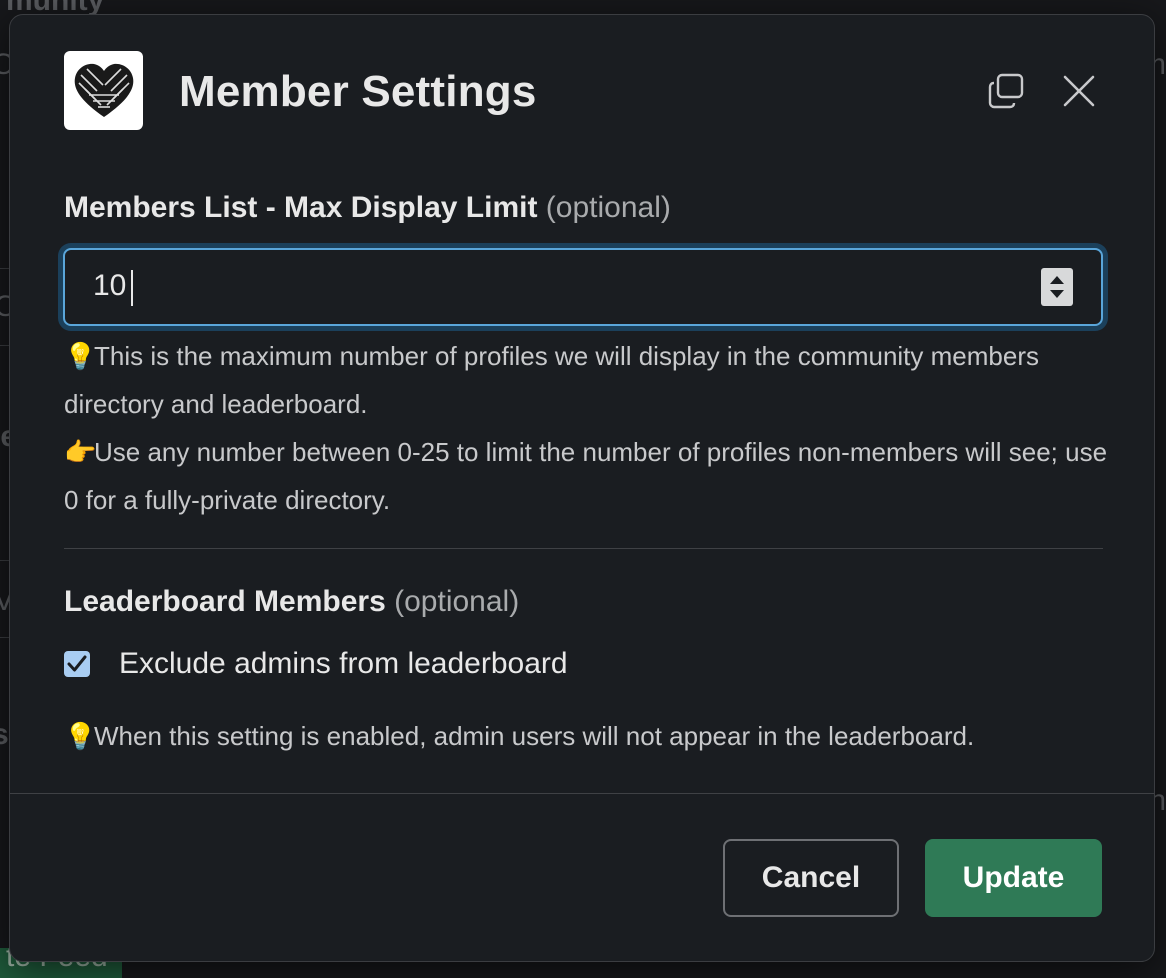 This screenshot has height=978, width=1166. Describe the element at coordinates (582, 793) in the screenshot. I see `footer-divider` at that location.